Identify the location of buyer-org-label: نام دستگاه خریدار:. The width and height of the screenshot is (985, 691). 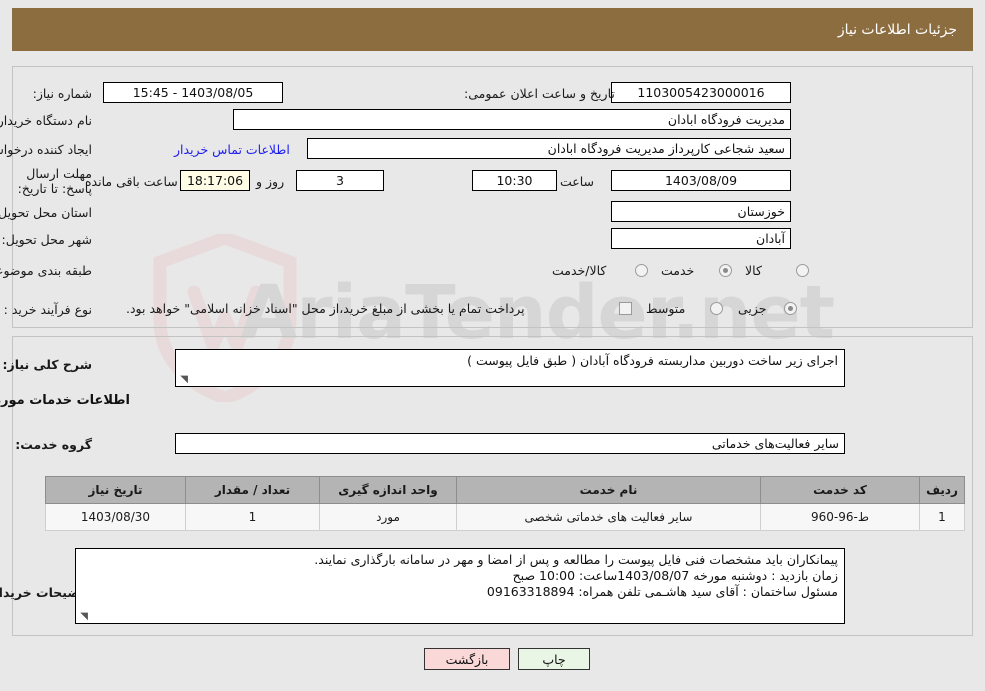
(46, 120).